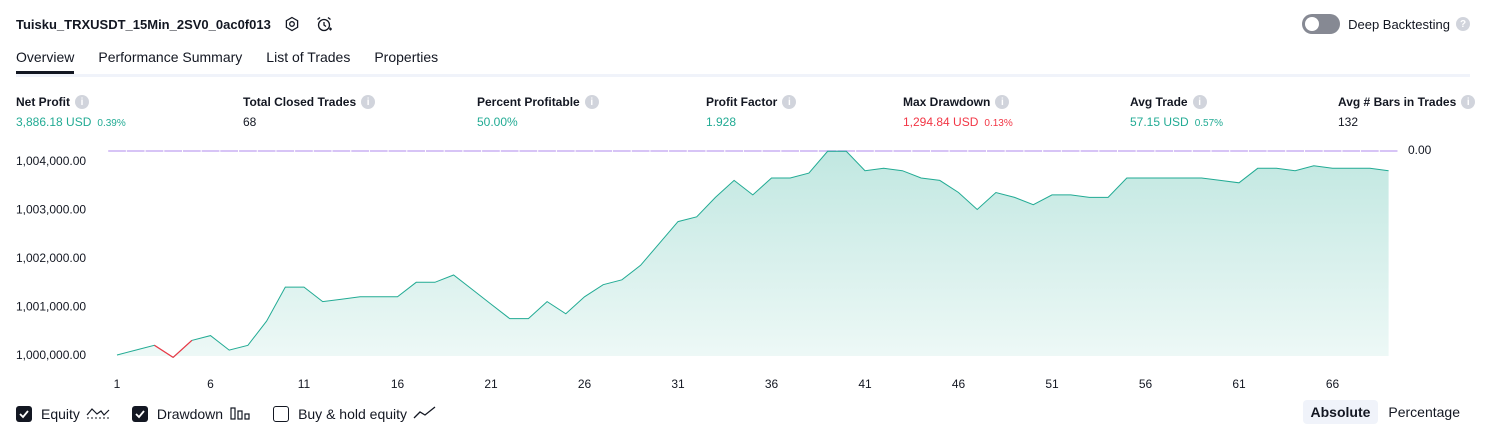  What do you see at coordinates (1159, 102) in the screenshot?
I see `metric-label: Avg Trade` at bounding box center [1159, 102].